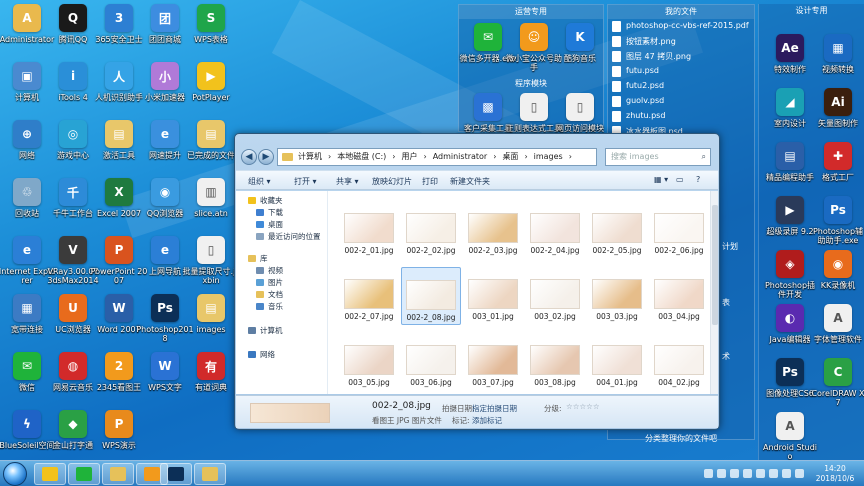  I want to click on vertical-scrollbar, so click(714, 292).